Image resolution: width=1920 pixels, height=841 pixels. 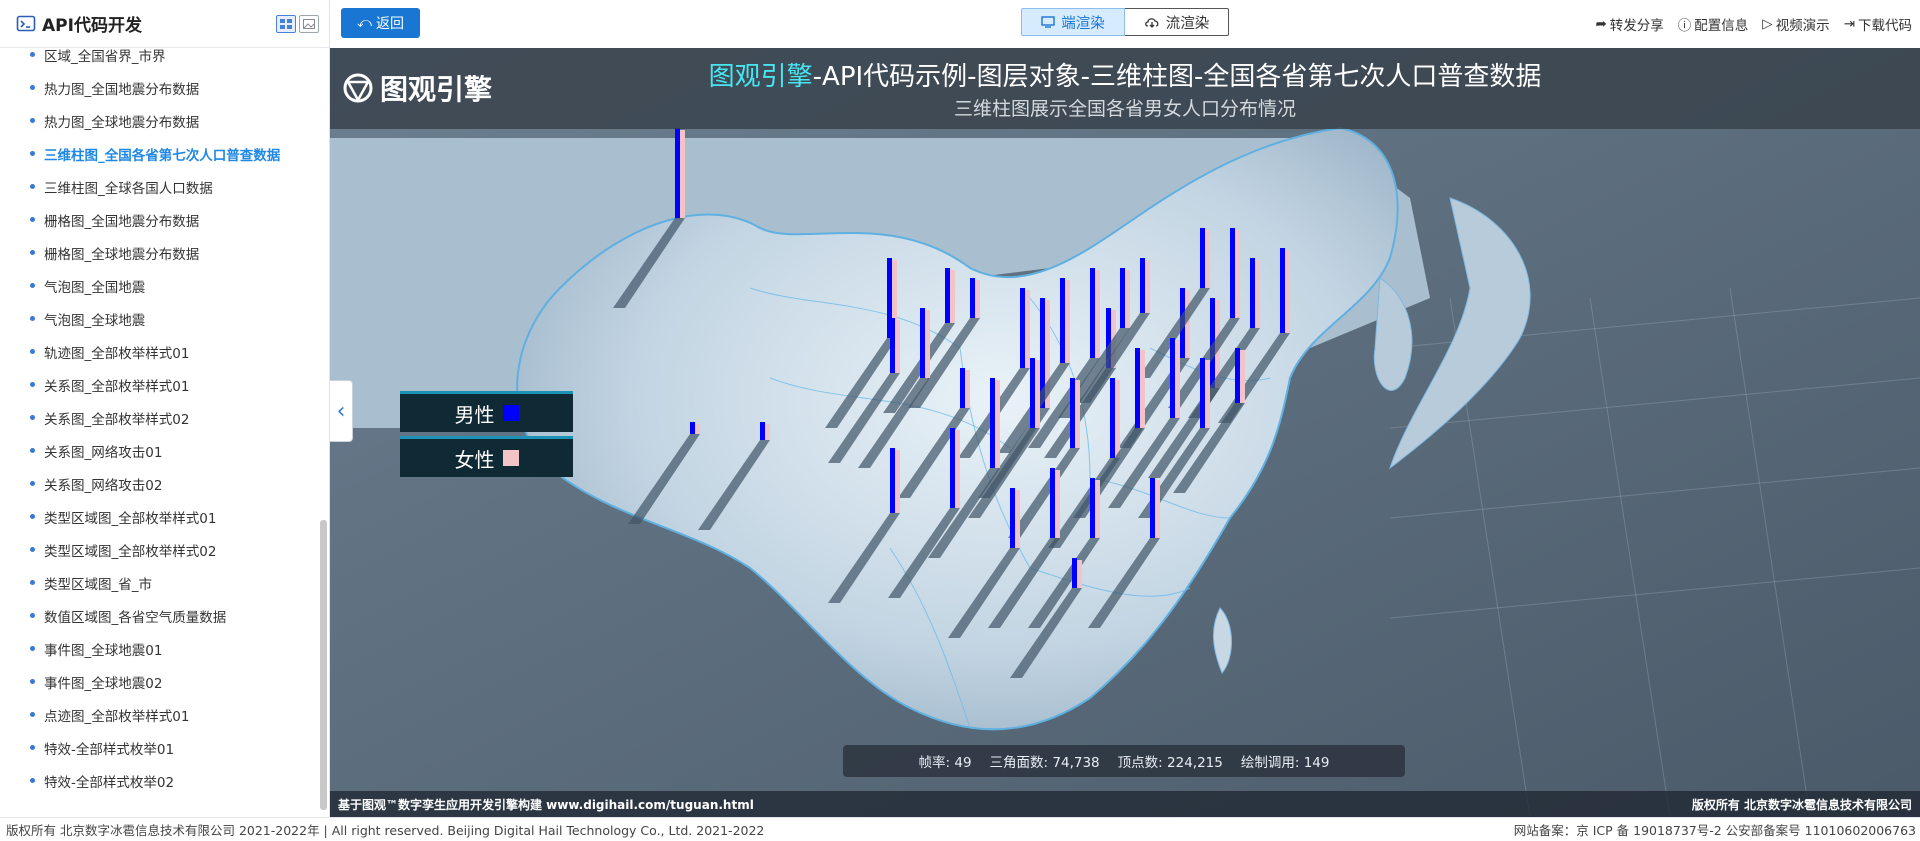 What do you see at coordinates (159, 549) in the screenshot?
I see `sidebar-item: 类型区域图_全部枚举样式02` at bounding box center [159, 549].